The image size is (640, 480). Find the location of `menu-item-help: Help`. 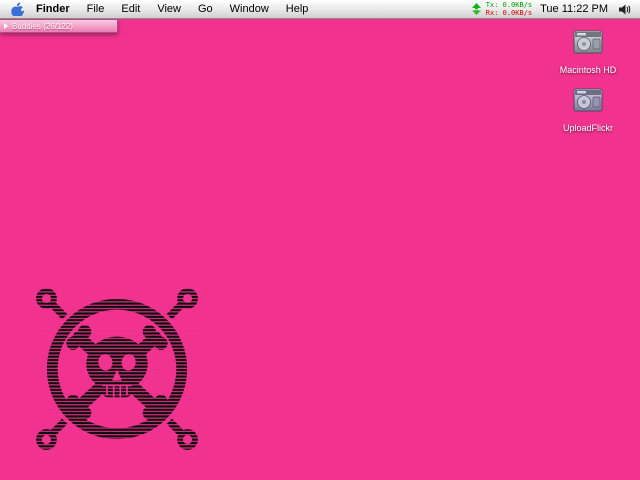

menu-item-help: Help is located at coordinates (297, 9).